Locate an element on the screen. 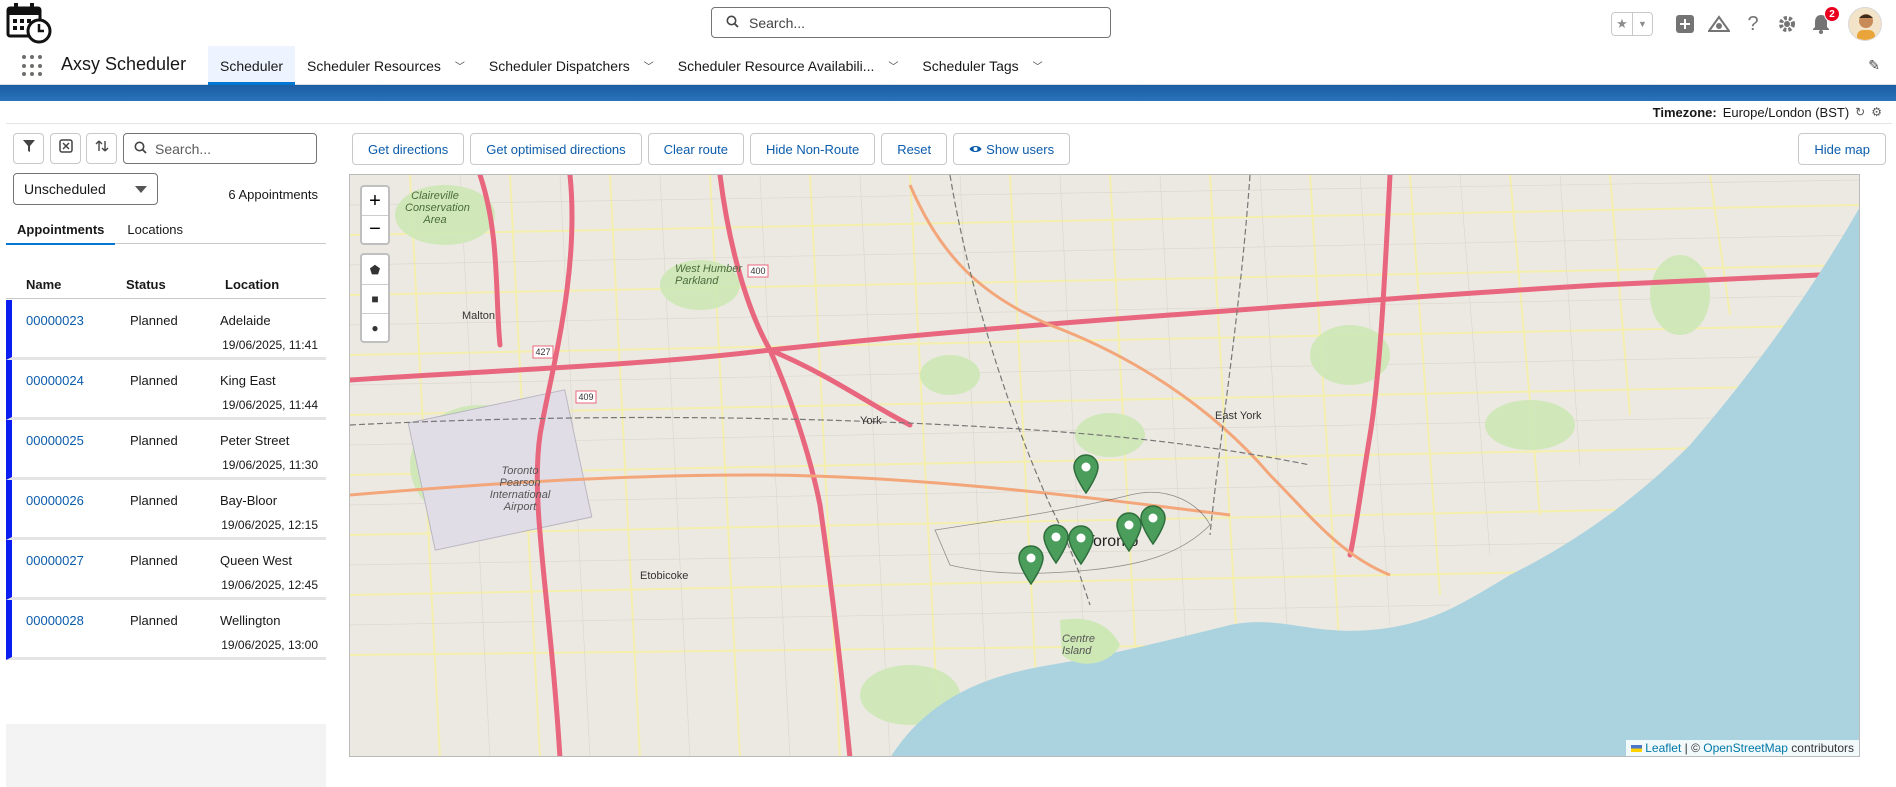 This screenshot has height=787, width=1896. status-filter-value: Unscheduled is located at coordinates (65, 189).